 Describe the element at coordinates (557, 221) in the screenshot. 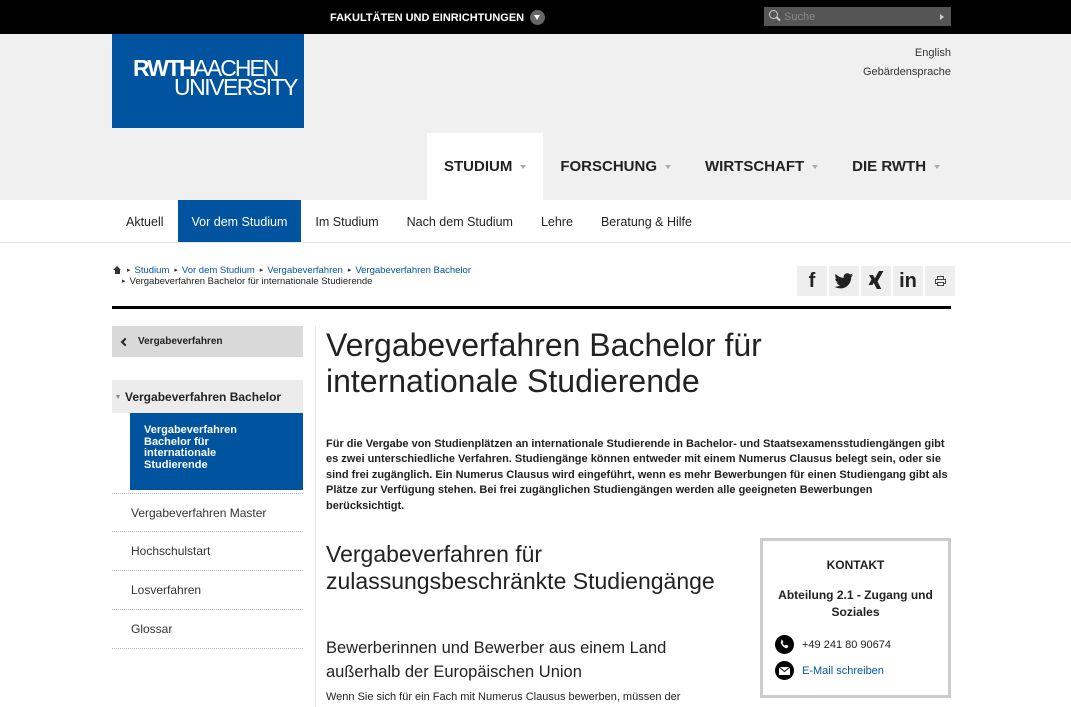

I see `sub-nav-lehre: Lehre` at that location.